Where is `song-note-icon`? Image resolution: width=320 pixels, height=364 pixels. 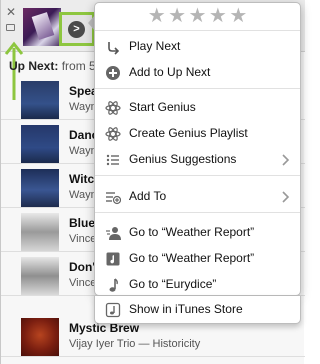
song-note-icon is located at coordinates (113, 285).